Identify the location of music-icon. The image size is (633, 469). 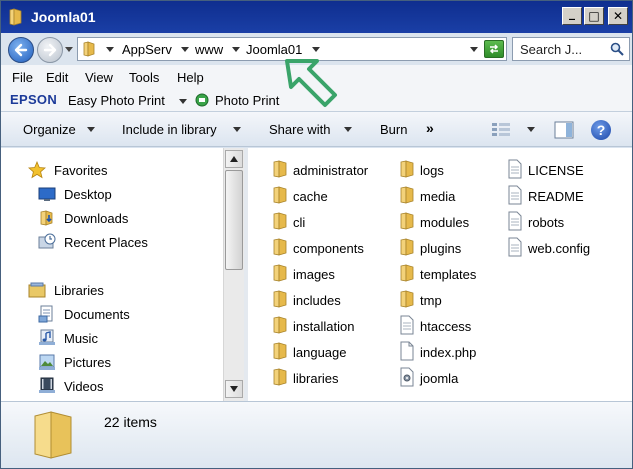
(47, 337).